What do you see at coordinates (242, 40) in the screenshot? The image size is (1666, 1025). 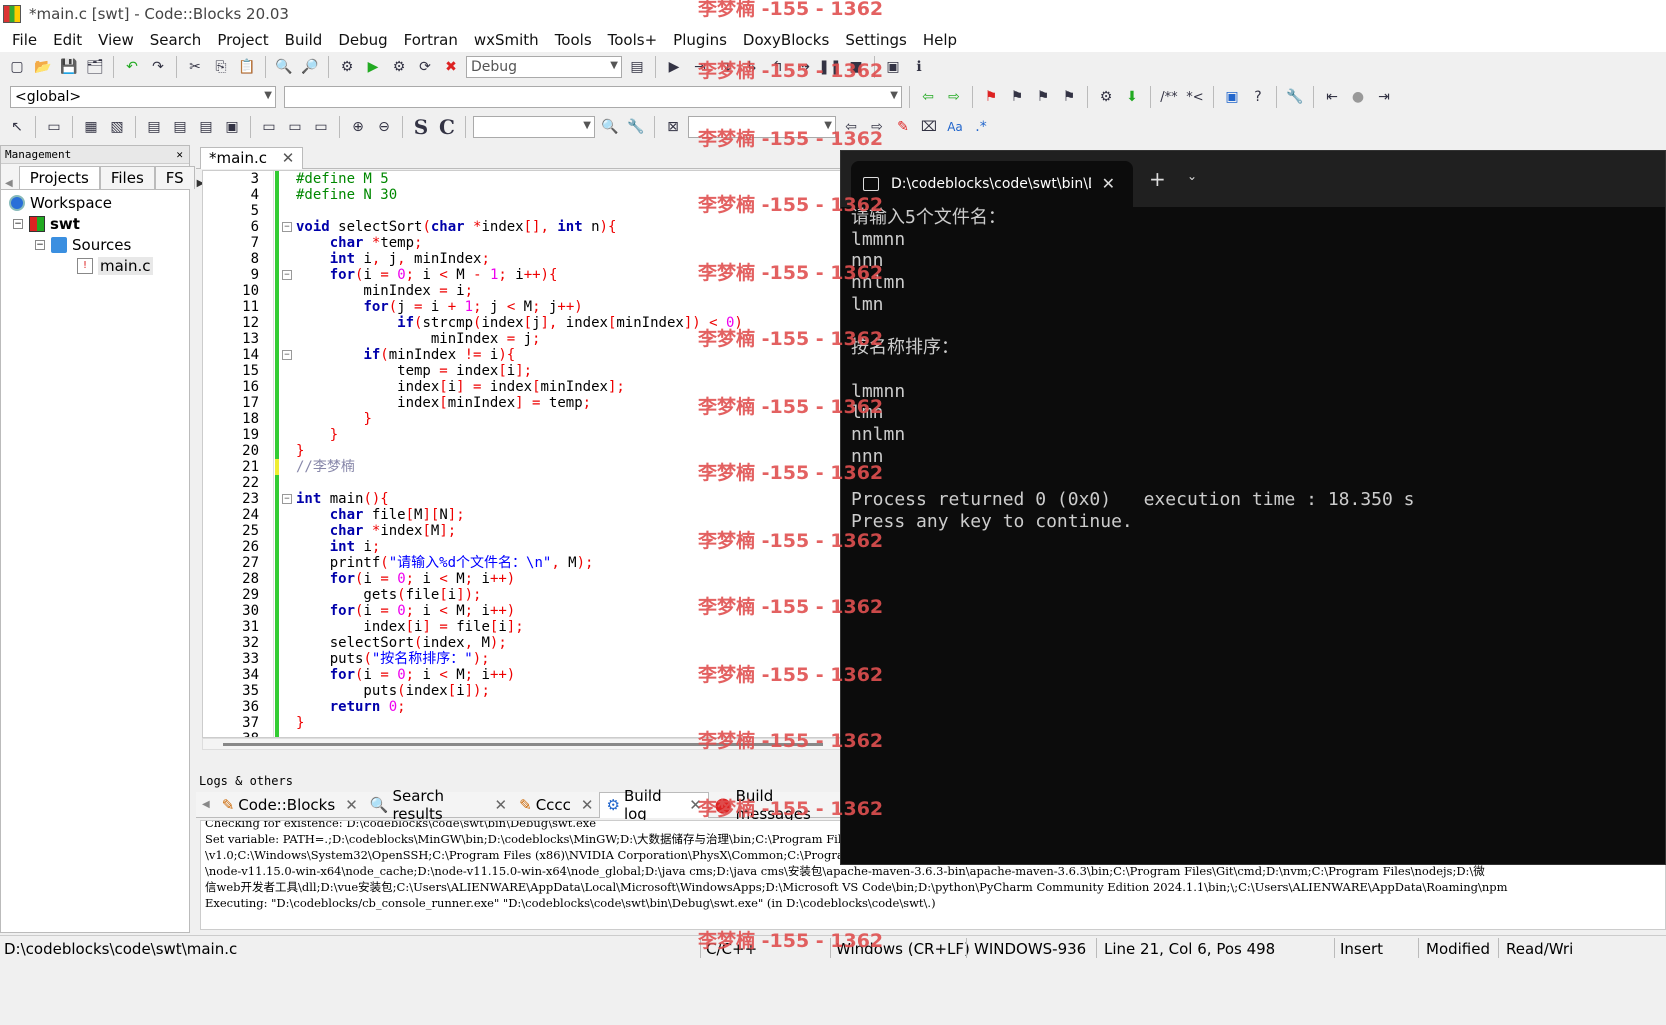 I see `menu-project: Project` at bounding box center [242, 40].